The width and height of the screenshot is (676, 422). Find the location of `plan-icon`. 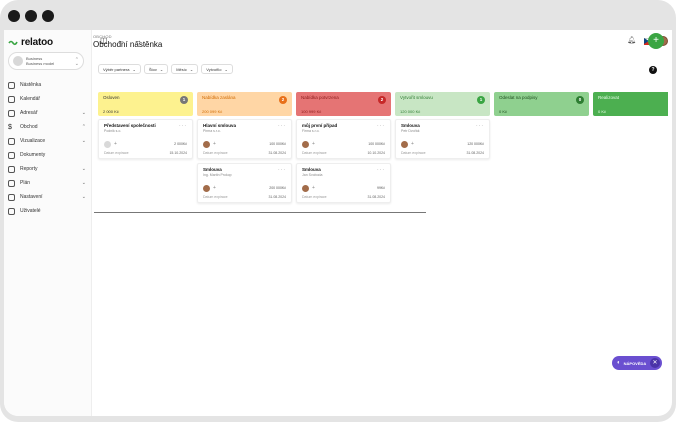

plan-icon is located at coordinates (11, 183).